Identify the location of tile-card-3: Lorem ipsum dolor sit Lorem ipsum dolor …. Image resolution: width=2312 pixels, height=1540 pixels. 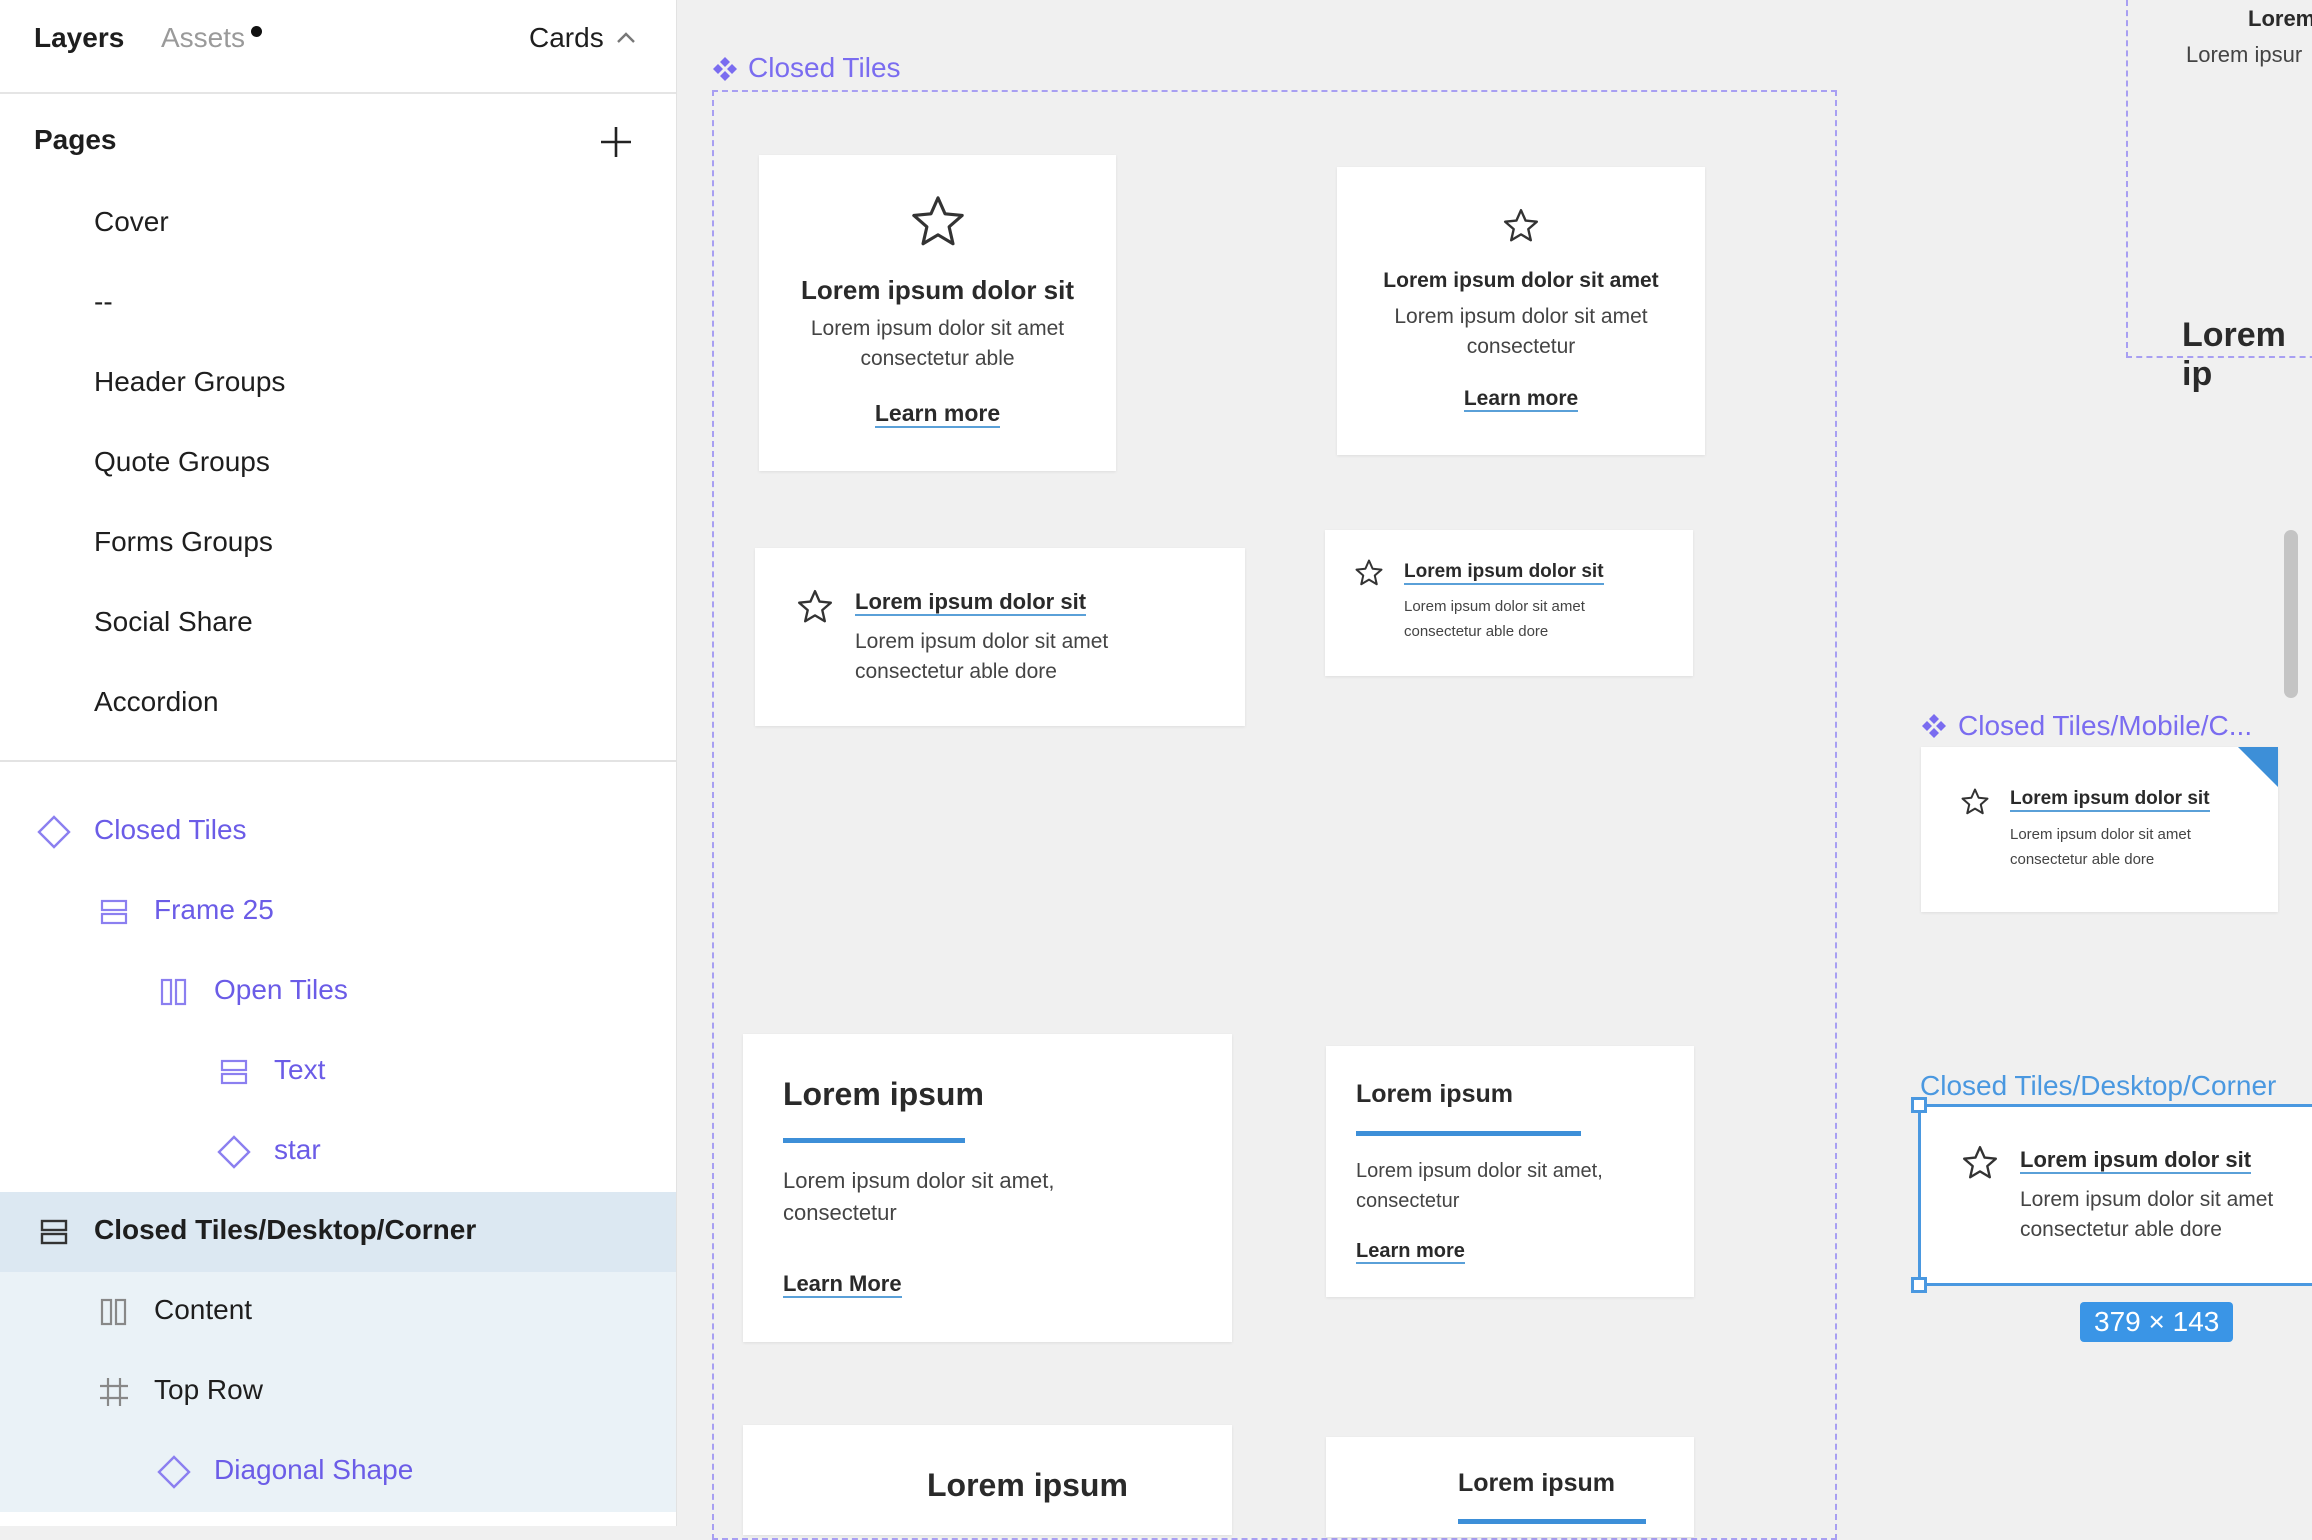
(1000, 637).